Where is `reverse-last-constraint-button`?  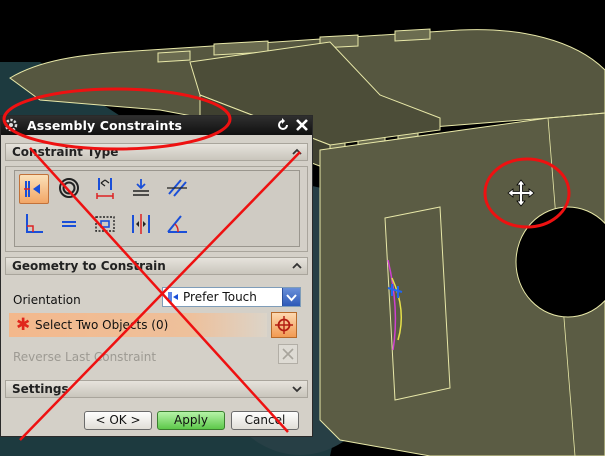
reverse-last-constraint-button is located at coordinates (288, 354).